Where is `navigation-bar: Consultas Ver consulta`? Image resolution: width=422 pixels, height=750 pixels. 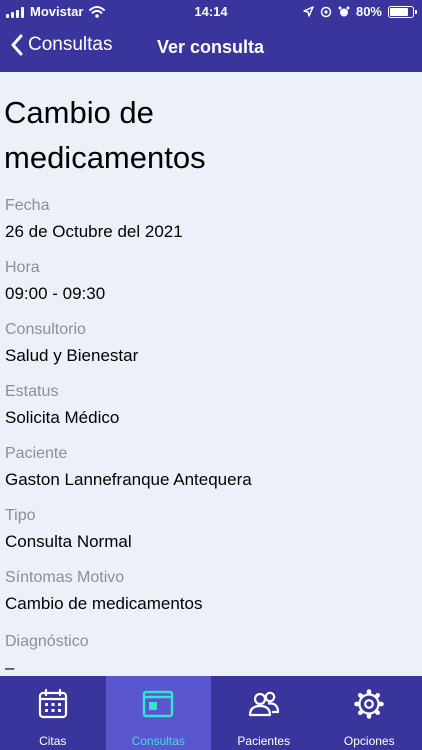
navigation-bar: Consultas Ver consulta is located at coordinates (211, 47).